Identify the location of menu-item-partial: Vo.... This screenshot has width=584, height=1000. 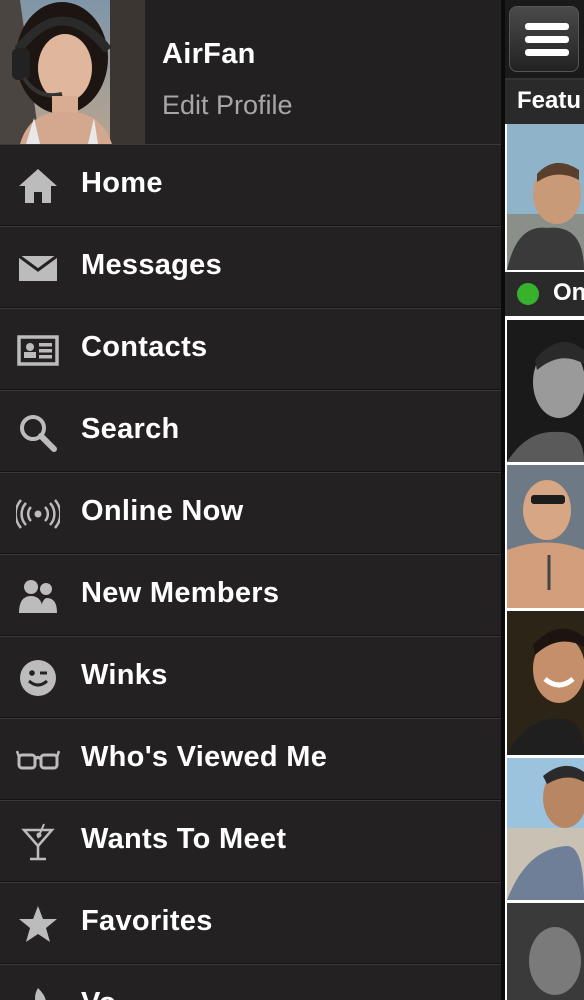
(251, 982).